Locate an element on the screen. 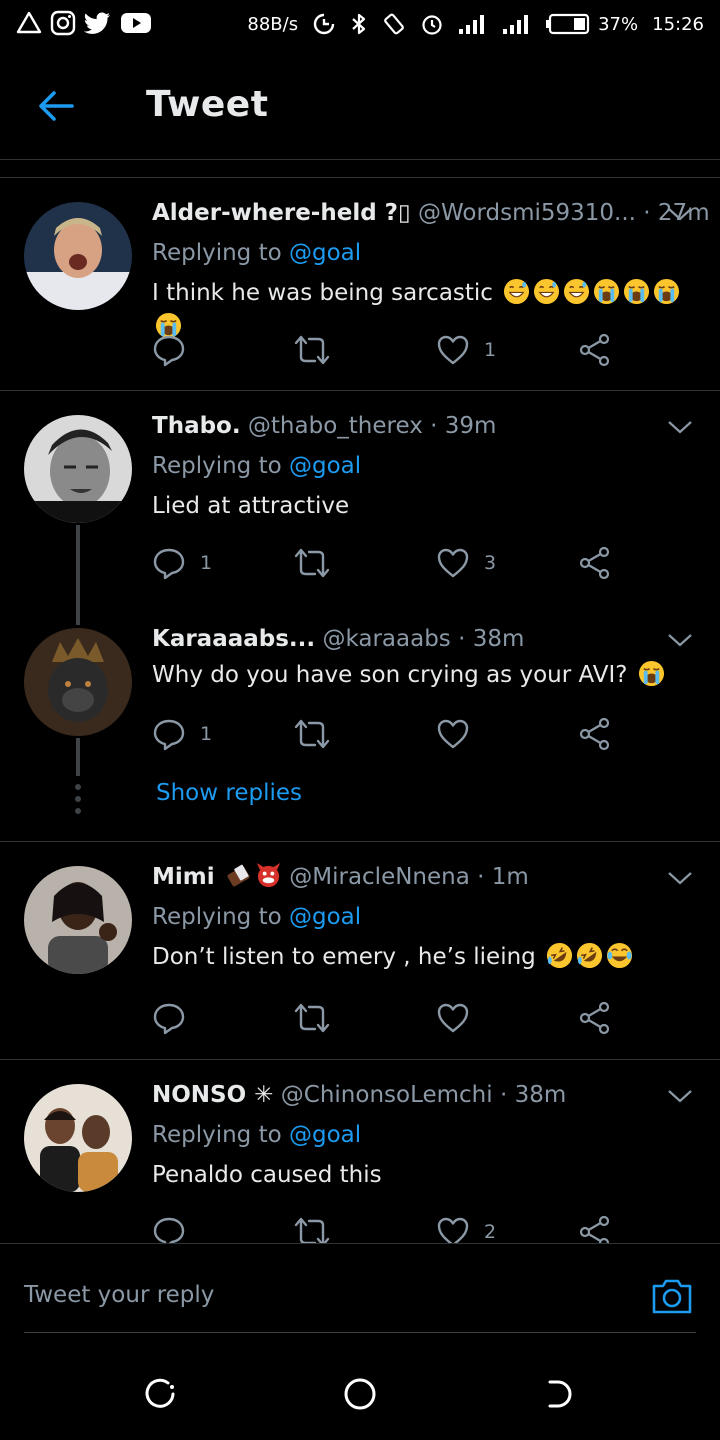 The width and height of the screenshot is (720, 1440). sweat-smile-emoji-icon is located at coordinates (577, 291).